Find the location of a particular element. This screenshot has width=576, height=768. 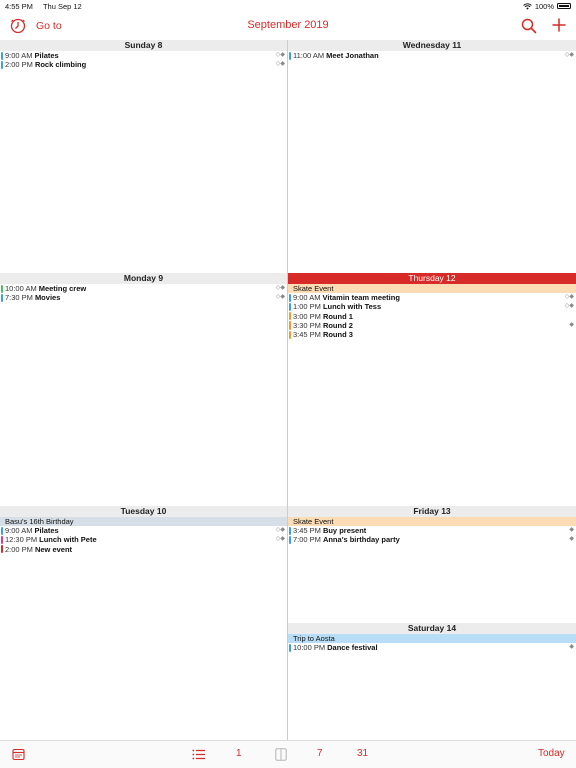

event-time: 7:00 PM is located at coordinates (307, 540).